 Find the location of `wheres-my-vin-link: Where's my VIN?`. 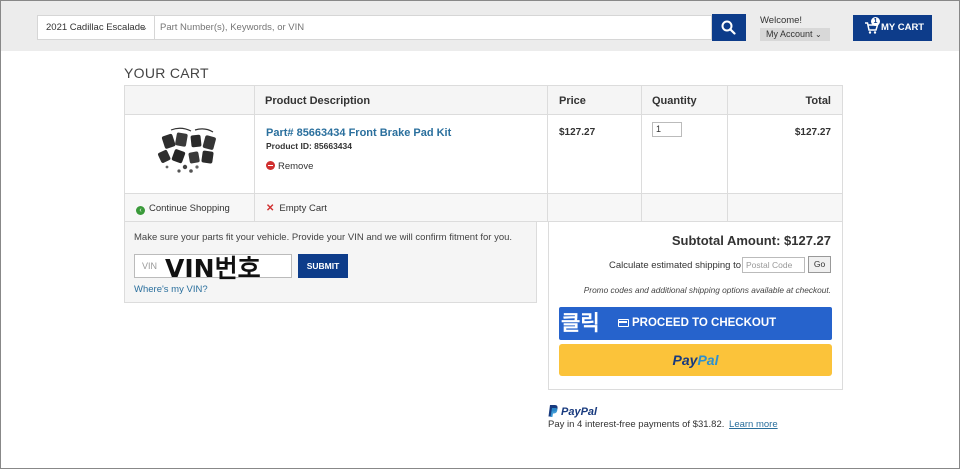

wheres-my-vin-link: Where's my VIN? is located at coordinates (171, 289).